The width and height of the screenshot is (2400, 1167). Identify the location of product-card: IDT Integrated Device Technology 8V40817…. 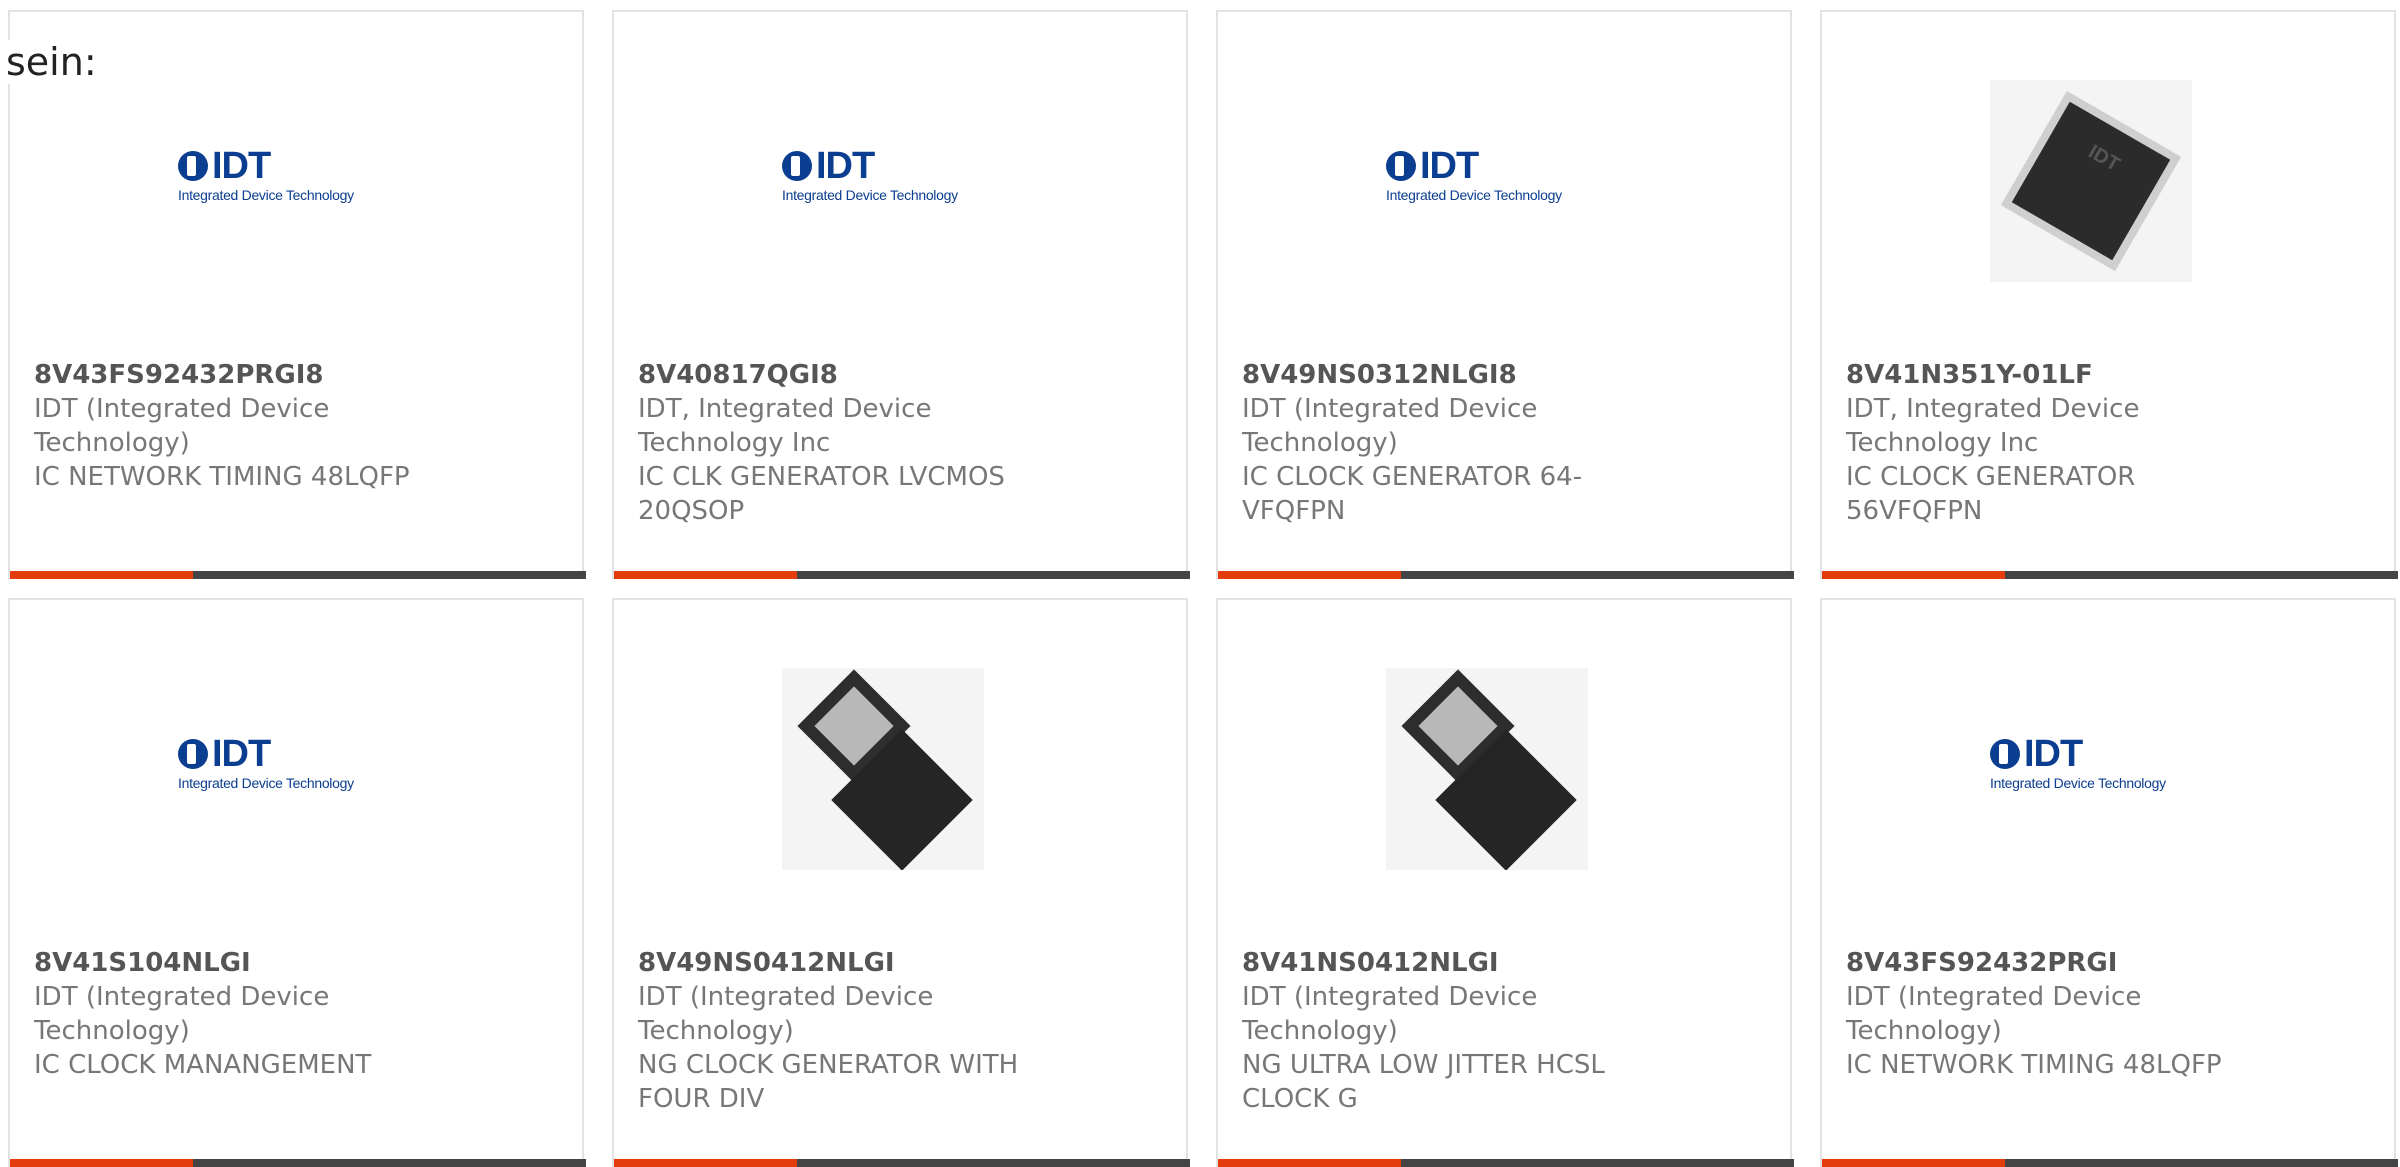
(901, 294).